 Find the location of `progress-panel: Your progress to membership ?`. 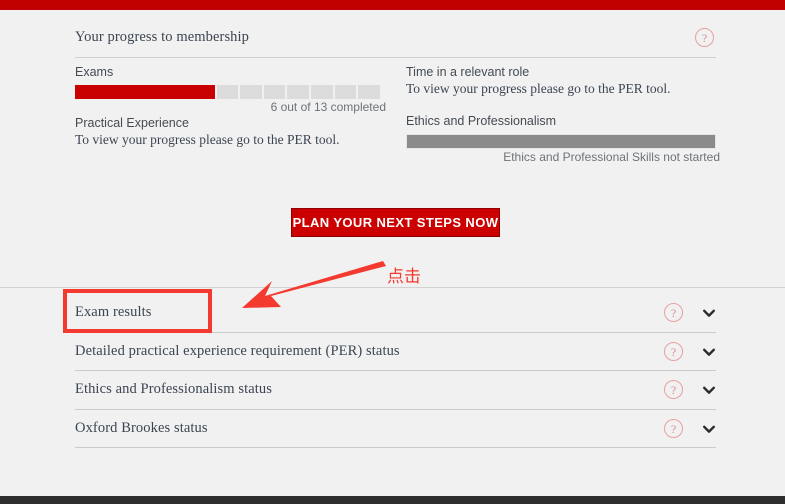

progress-panel: Your progress to membership ? is located at coordinates (395, 41).